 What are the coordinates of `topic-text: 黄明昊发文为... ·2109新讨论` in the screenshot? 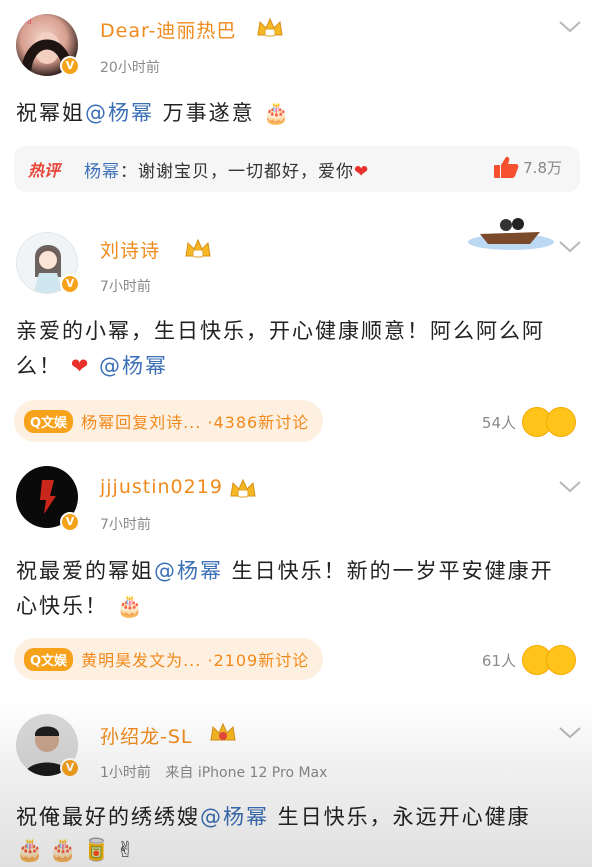 It's located at (195, 660).